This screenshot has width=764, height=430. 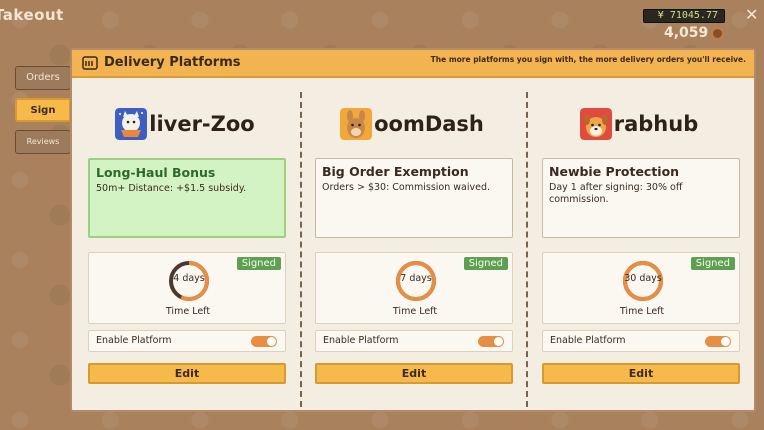 What do you see at coordinates (656, 124) in the screenshot?
I see `platform-name: rabhub` at bounding box center [656, 124].